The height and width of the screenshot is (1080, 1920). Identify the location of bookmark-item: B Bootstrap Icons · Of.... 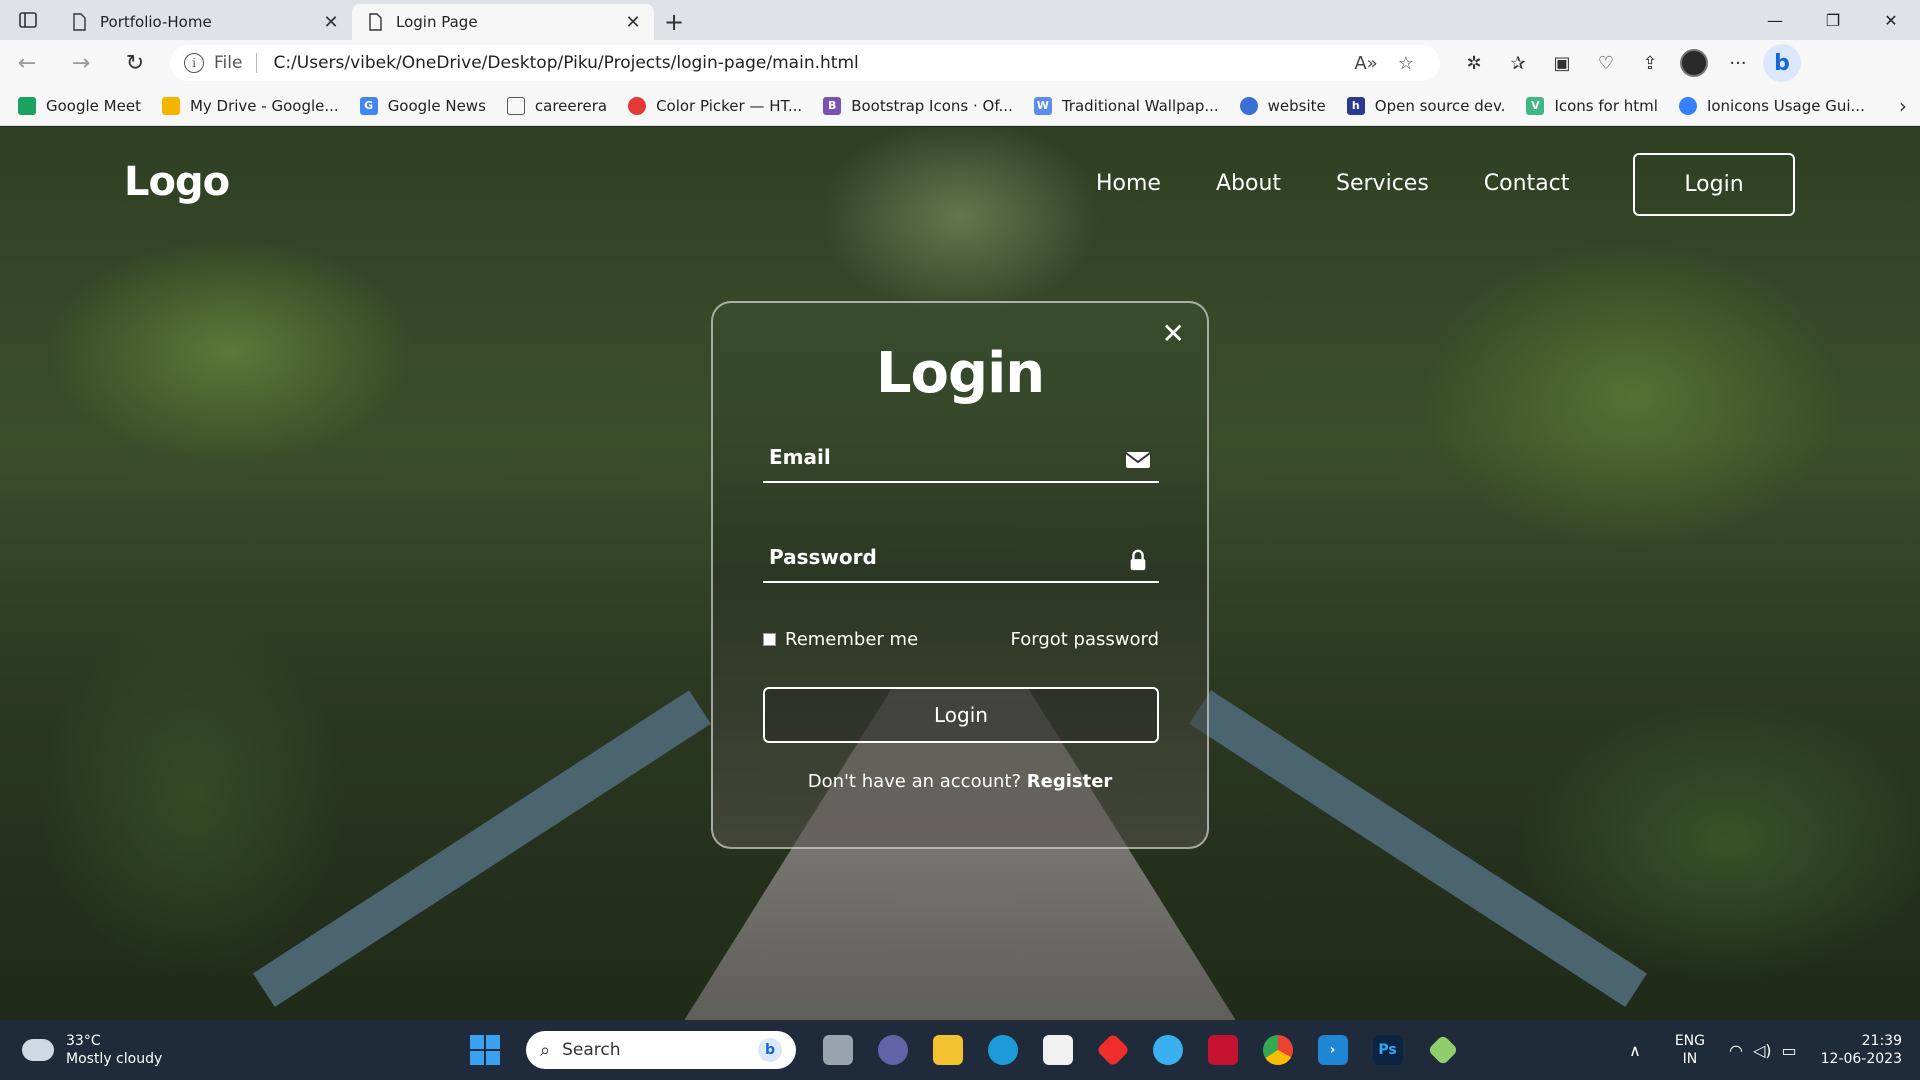
(918, 105).